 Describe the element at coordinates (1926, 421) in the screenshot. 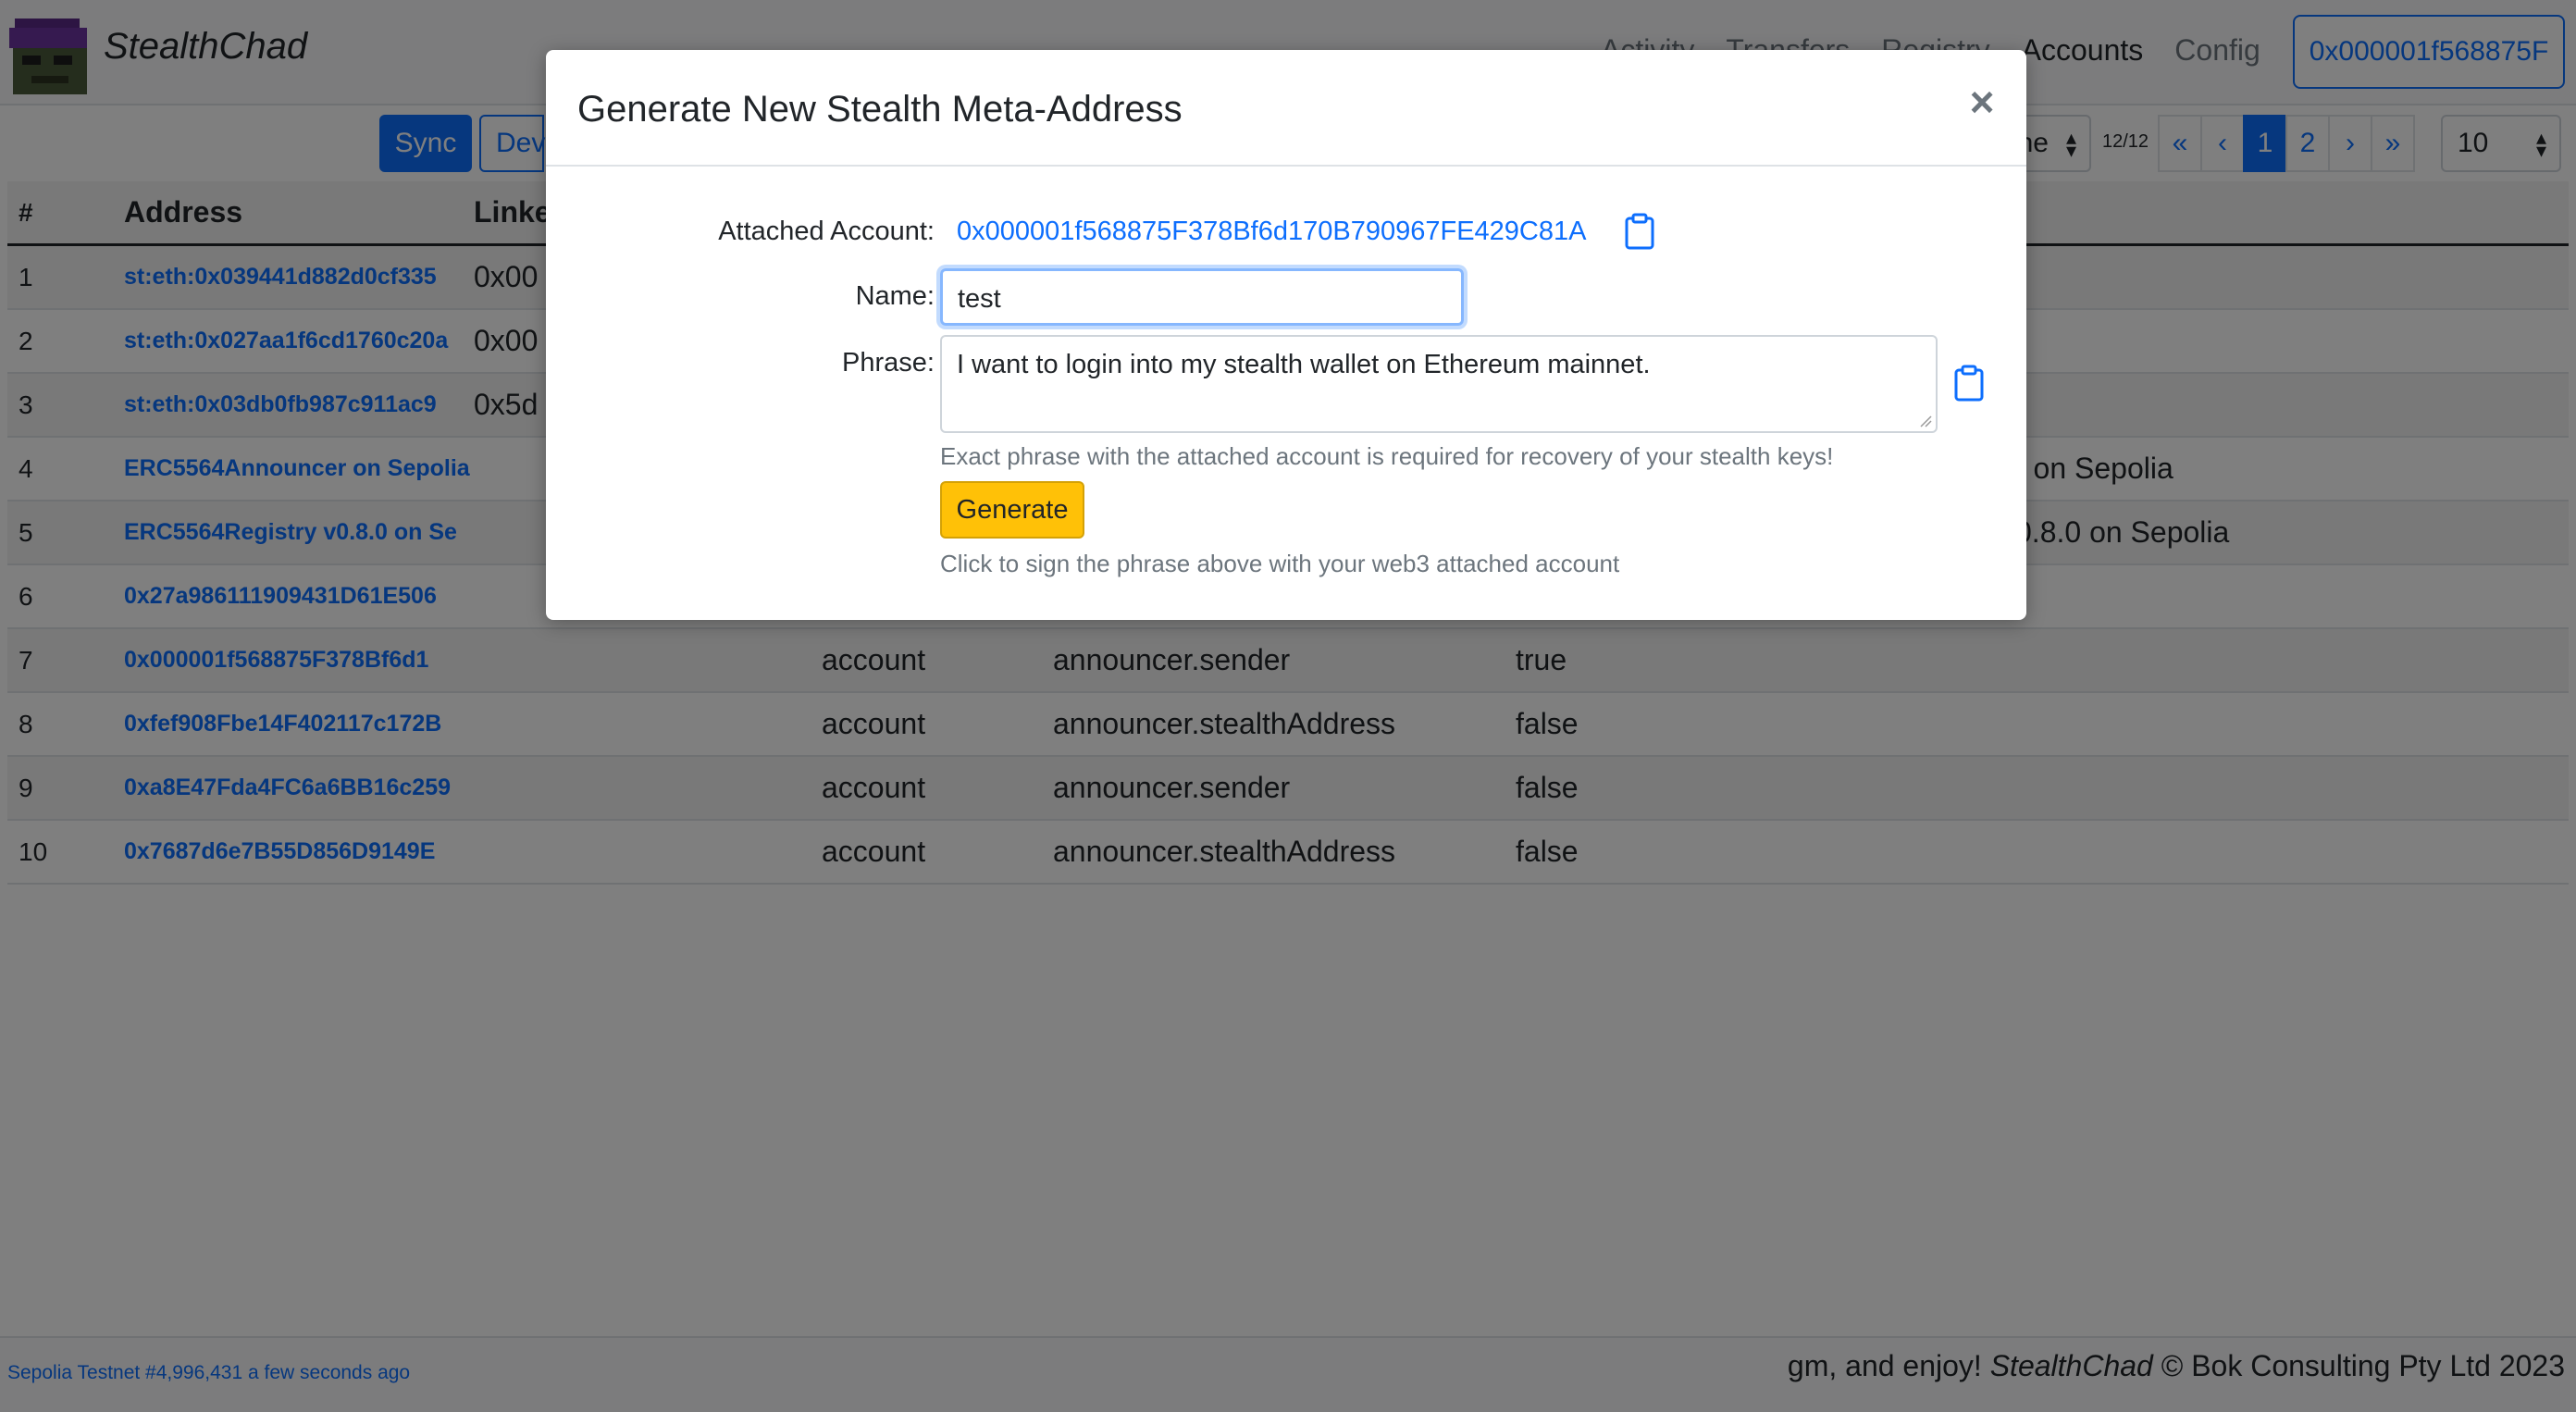

I see `resize-grip-icon` at that location.